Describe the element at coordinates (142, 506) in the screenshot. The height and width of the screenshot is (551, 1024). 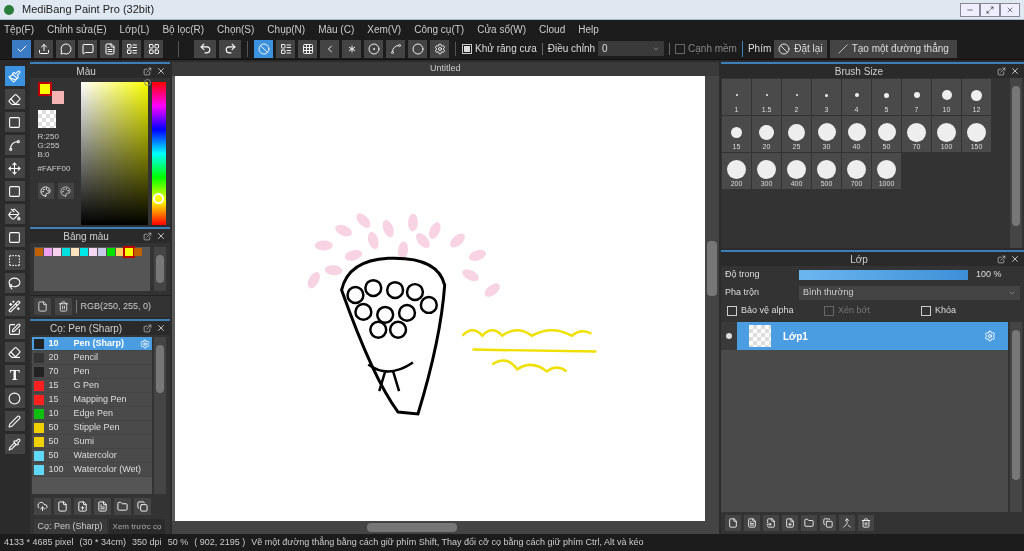
I see `copy-icon` at that location.